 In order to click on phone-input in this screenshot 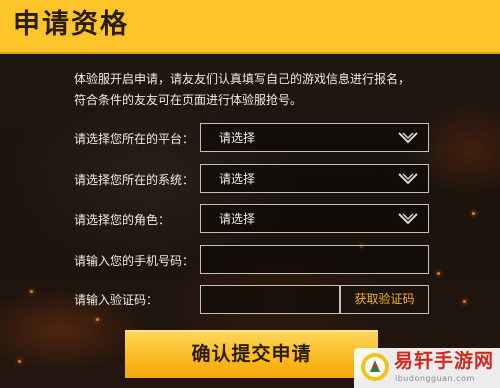, I will do `click(314, 259)`.